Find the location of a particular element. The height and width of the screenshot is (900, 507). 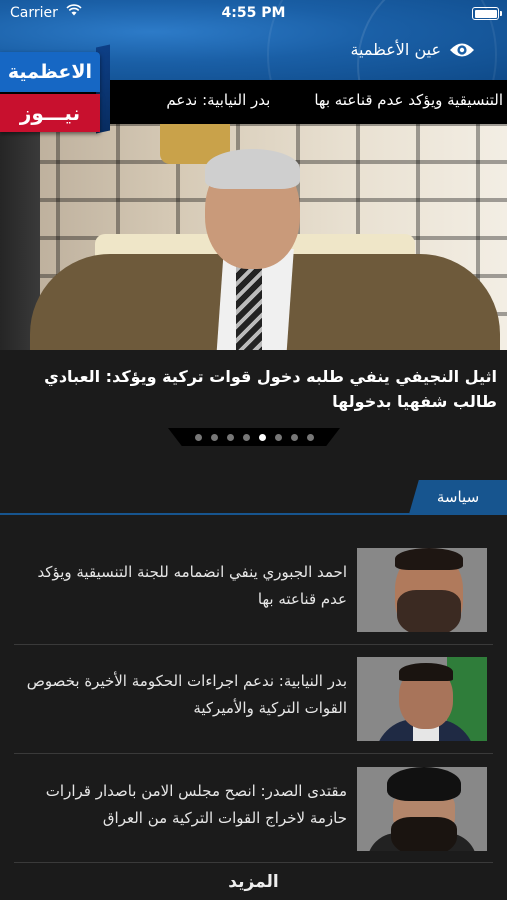

status-bar: Carrier 4:55 PM is located at coordinates (253, 14).